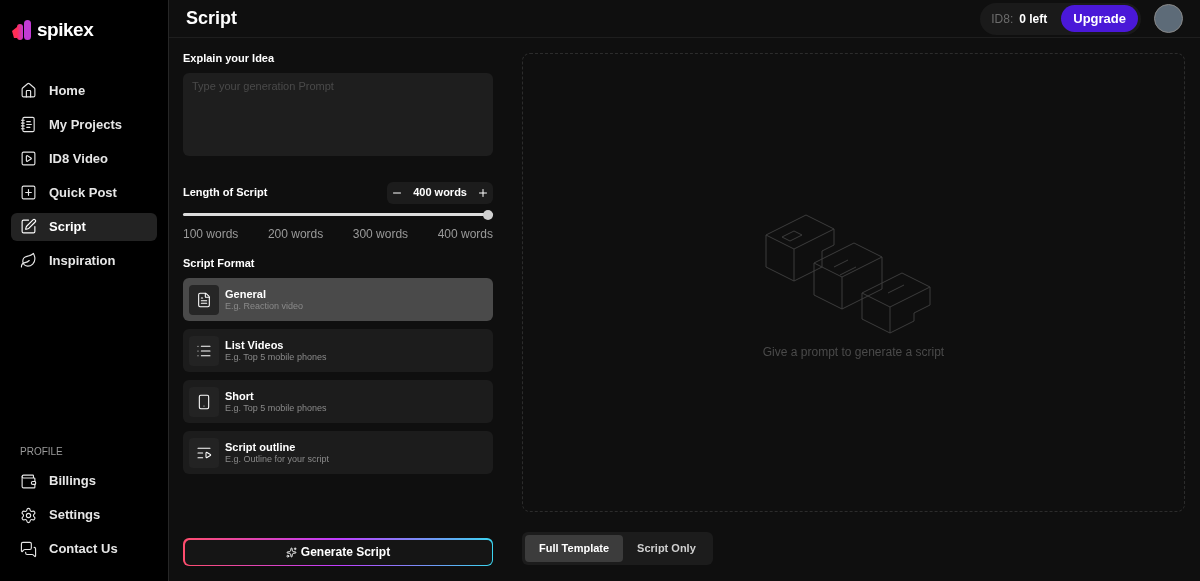 The image size is (1200, 581). What do you see at coordinates (204, 299) in the screenshot?
I see `document-icon` at bounding box center [204, 299].